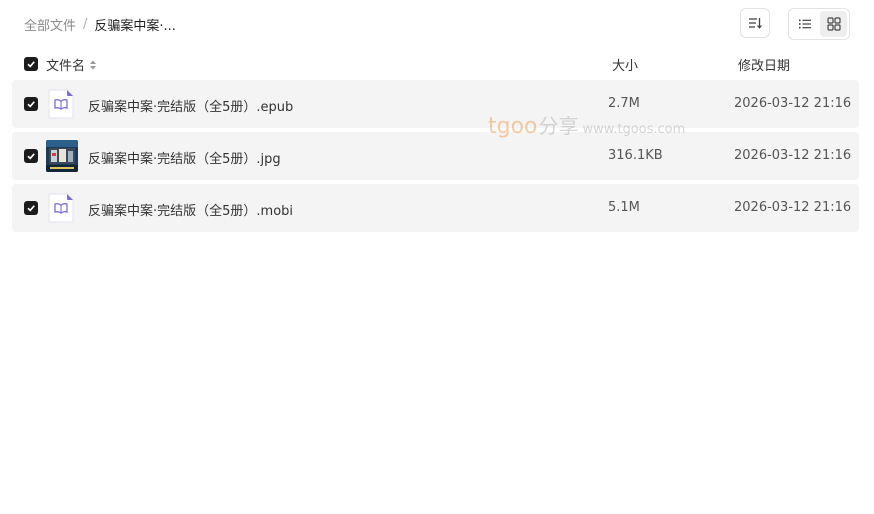 The image size is (874, 514). I want to click on file-name: 反骗案中案·完结版（全5册）.jpg, so click(184, 157).